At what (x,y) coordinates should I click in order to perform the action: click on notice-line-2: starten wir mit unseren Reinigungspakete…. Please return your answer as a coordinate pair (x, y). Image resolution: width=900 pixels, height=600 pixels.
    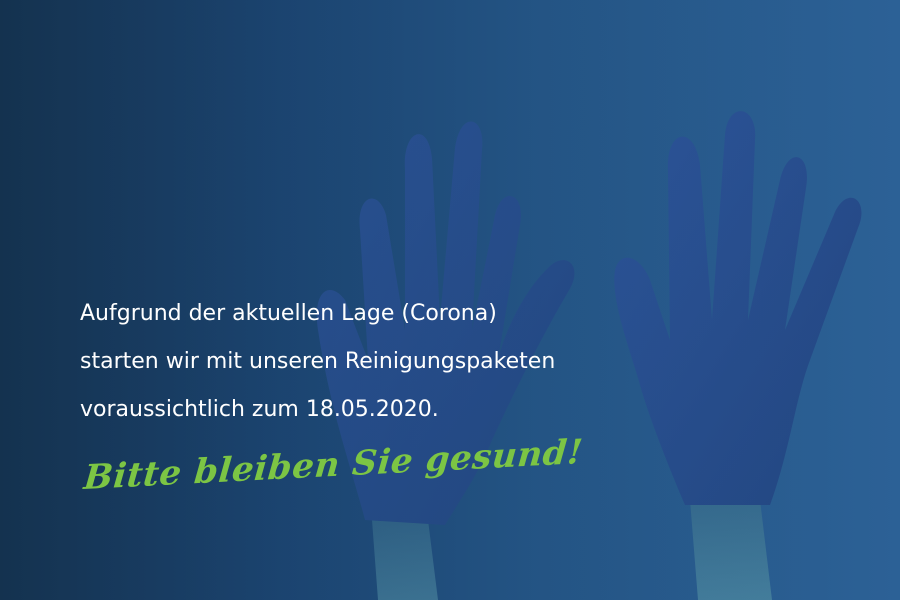
    Looking at the image, I should click on (318, 361).